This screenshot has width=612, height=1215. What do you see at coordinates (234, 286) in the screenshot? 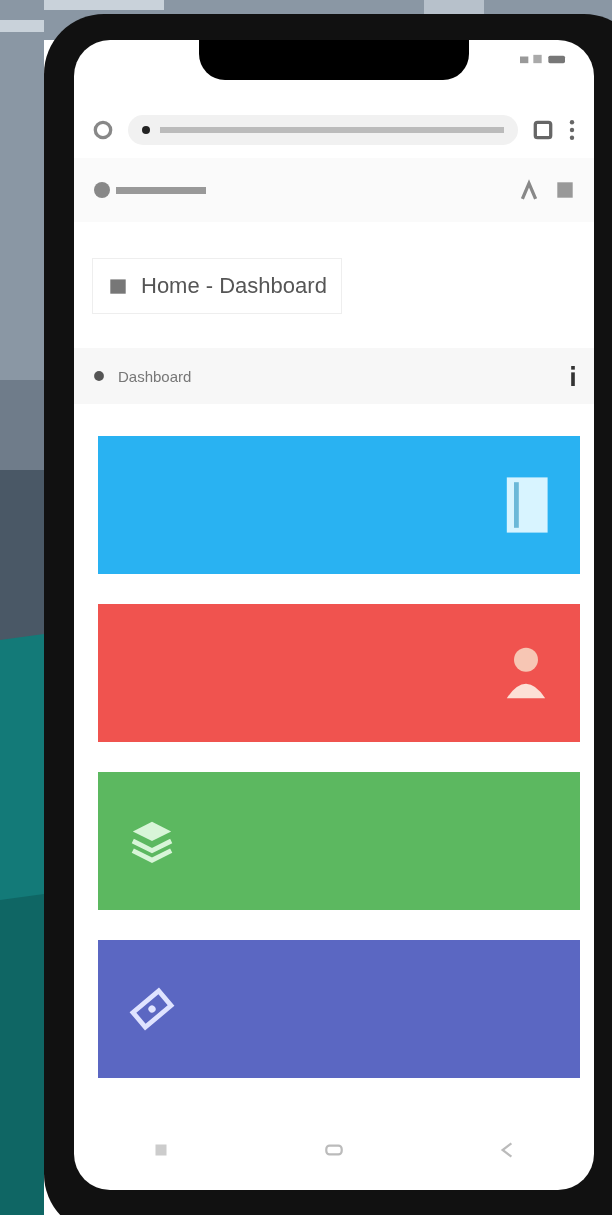
I see `page-title: Home - Dashboard` at bounding box center [234, 286].